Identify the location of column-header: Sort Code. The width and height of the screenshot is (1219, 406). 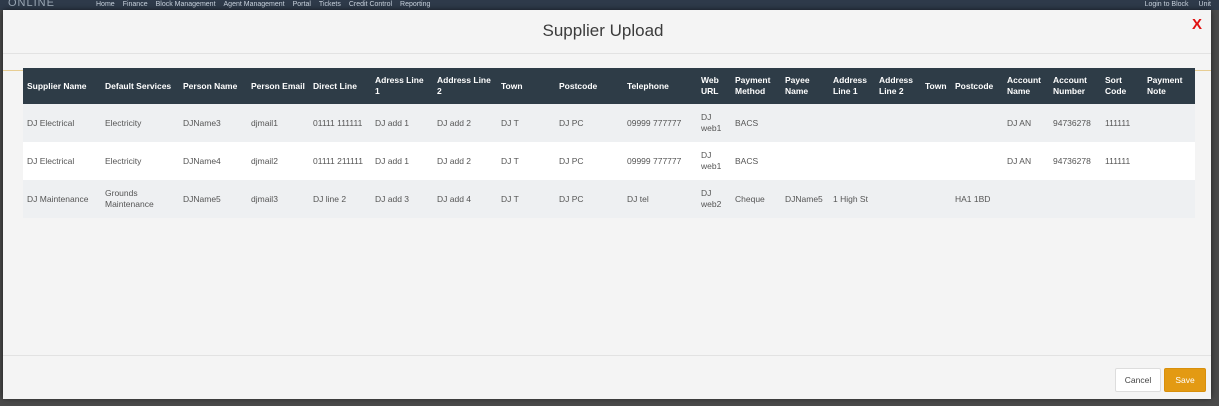
(1116, 85).